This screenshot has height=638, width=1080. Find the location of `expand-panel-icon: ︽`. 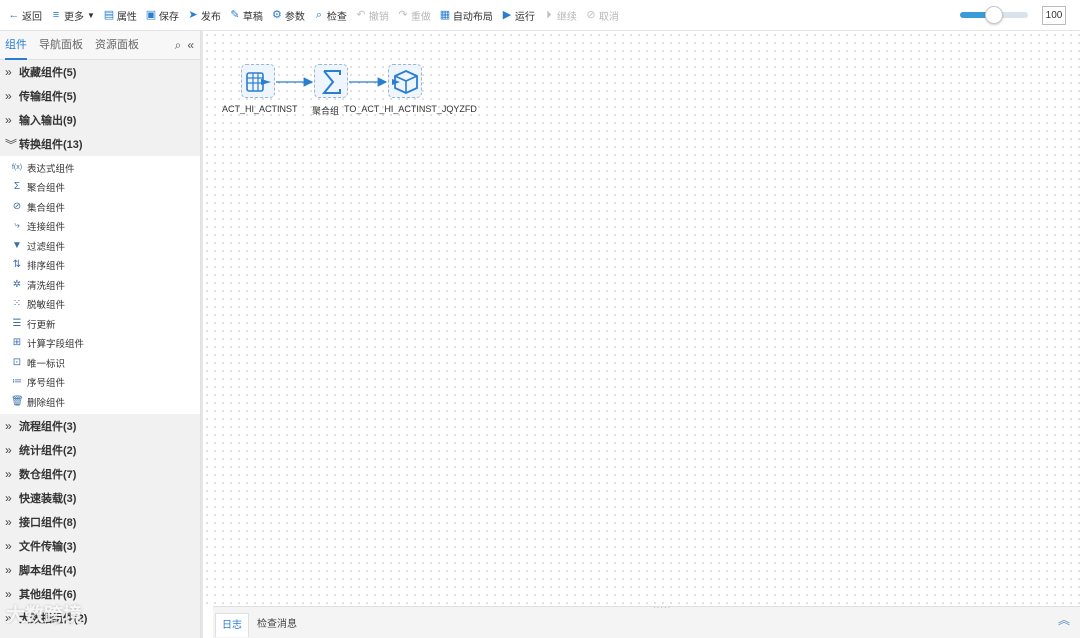

expand-panel-icon: ︽ is located at coordinates (1064, 619).